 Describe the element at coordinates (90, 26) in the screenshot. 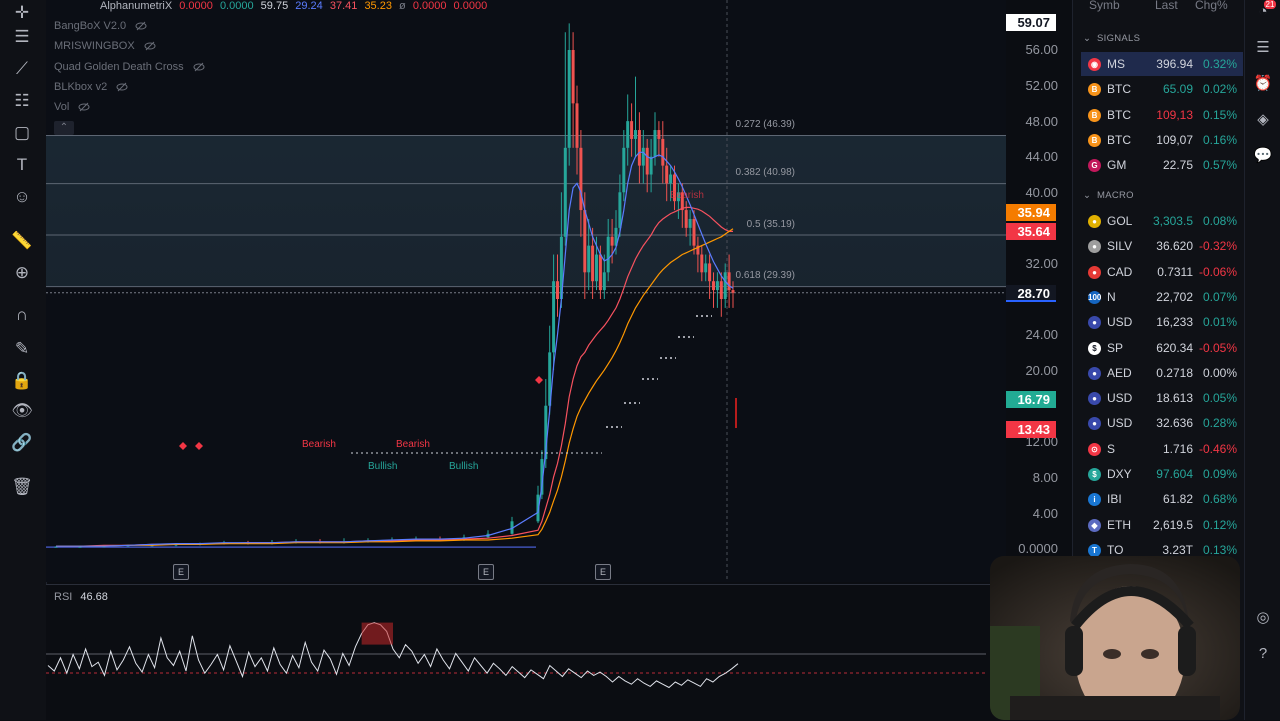

I see `indicator-name: BangBoX V2.0` at that location.